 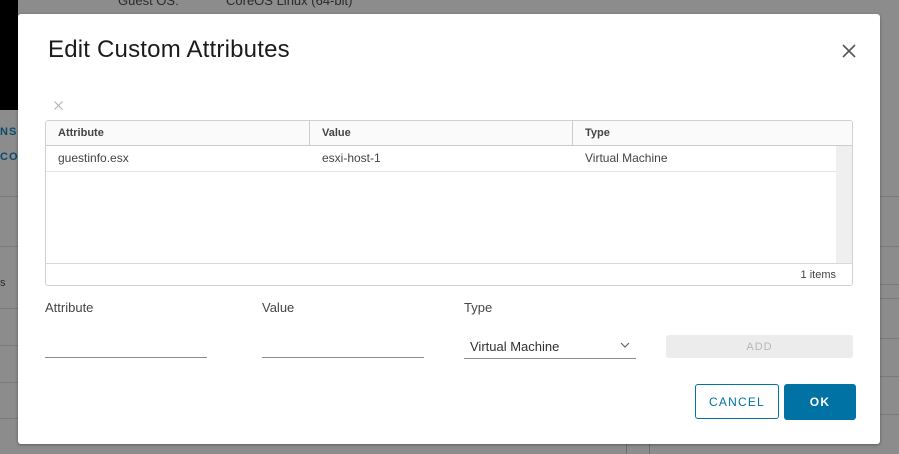 What do you see at coordinates (126, 345) in the screenshot?
I see `attribute-input` at bounding box center [126, 345].